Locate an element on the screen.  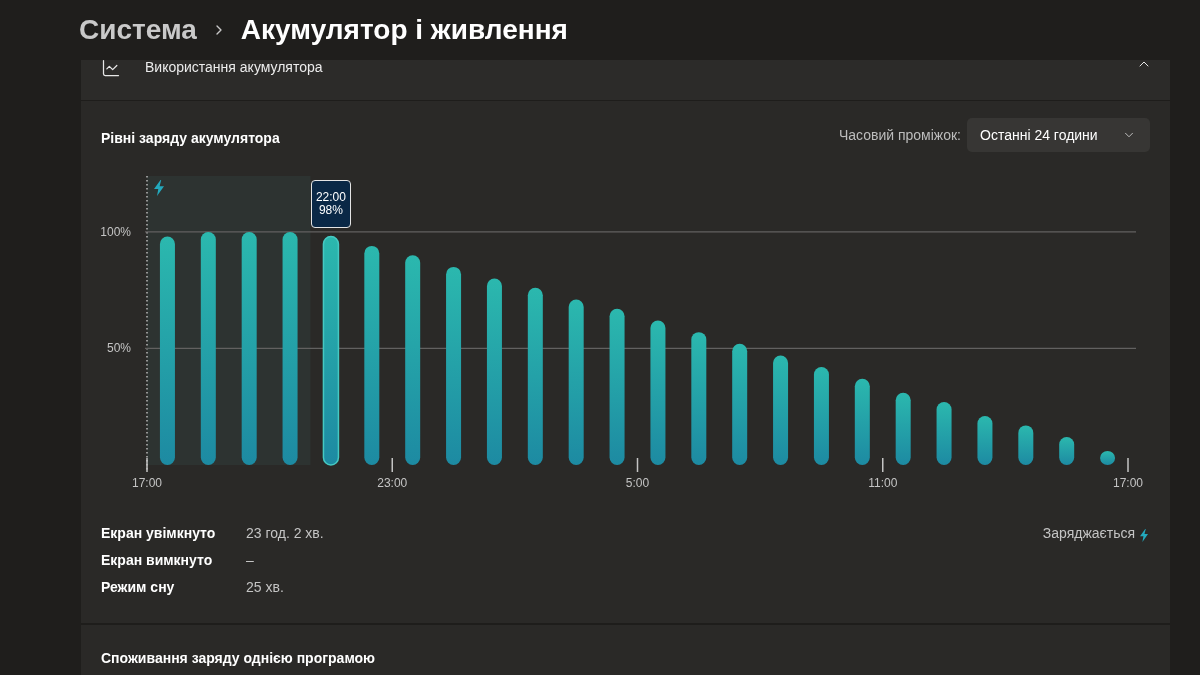
section-title: Рівні заряду акумулятора is located at coordinates (190, 138).